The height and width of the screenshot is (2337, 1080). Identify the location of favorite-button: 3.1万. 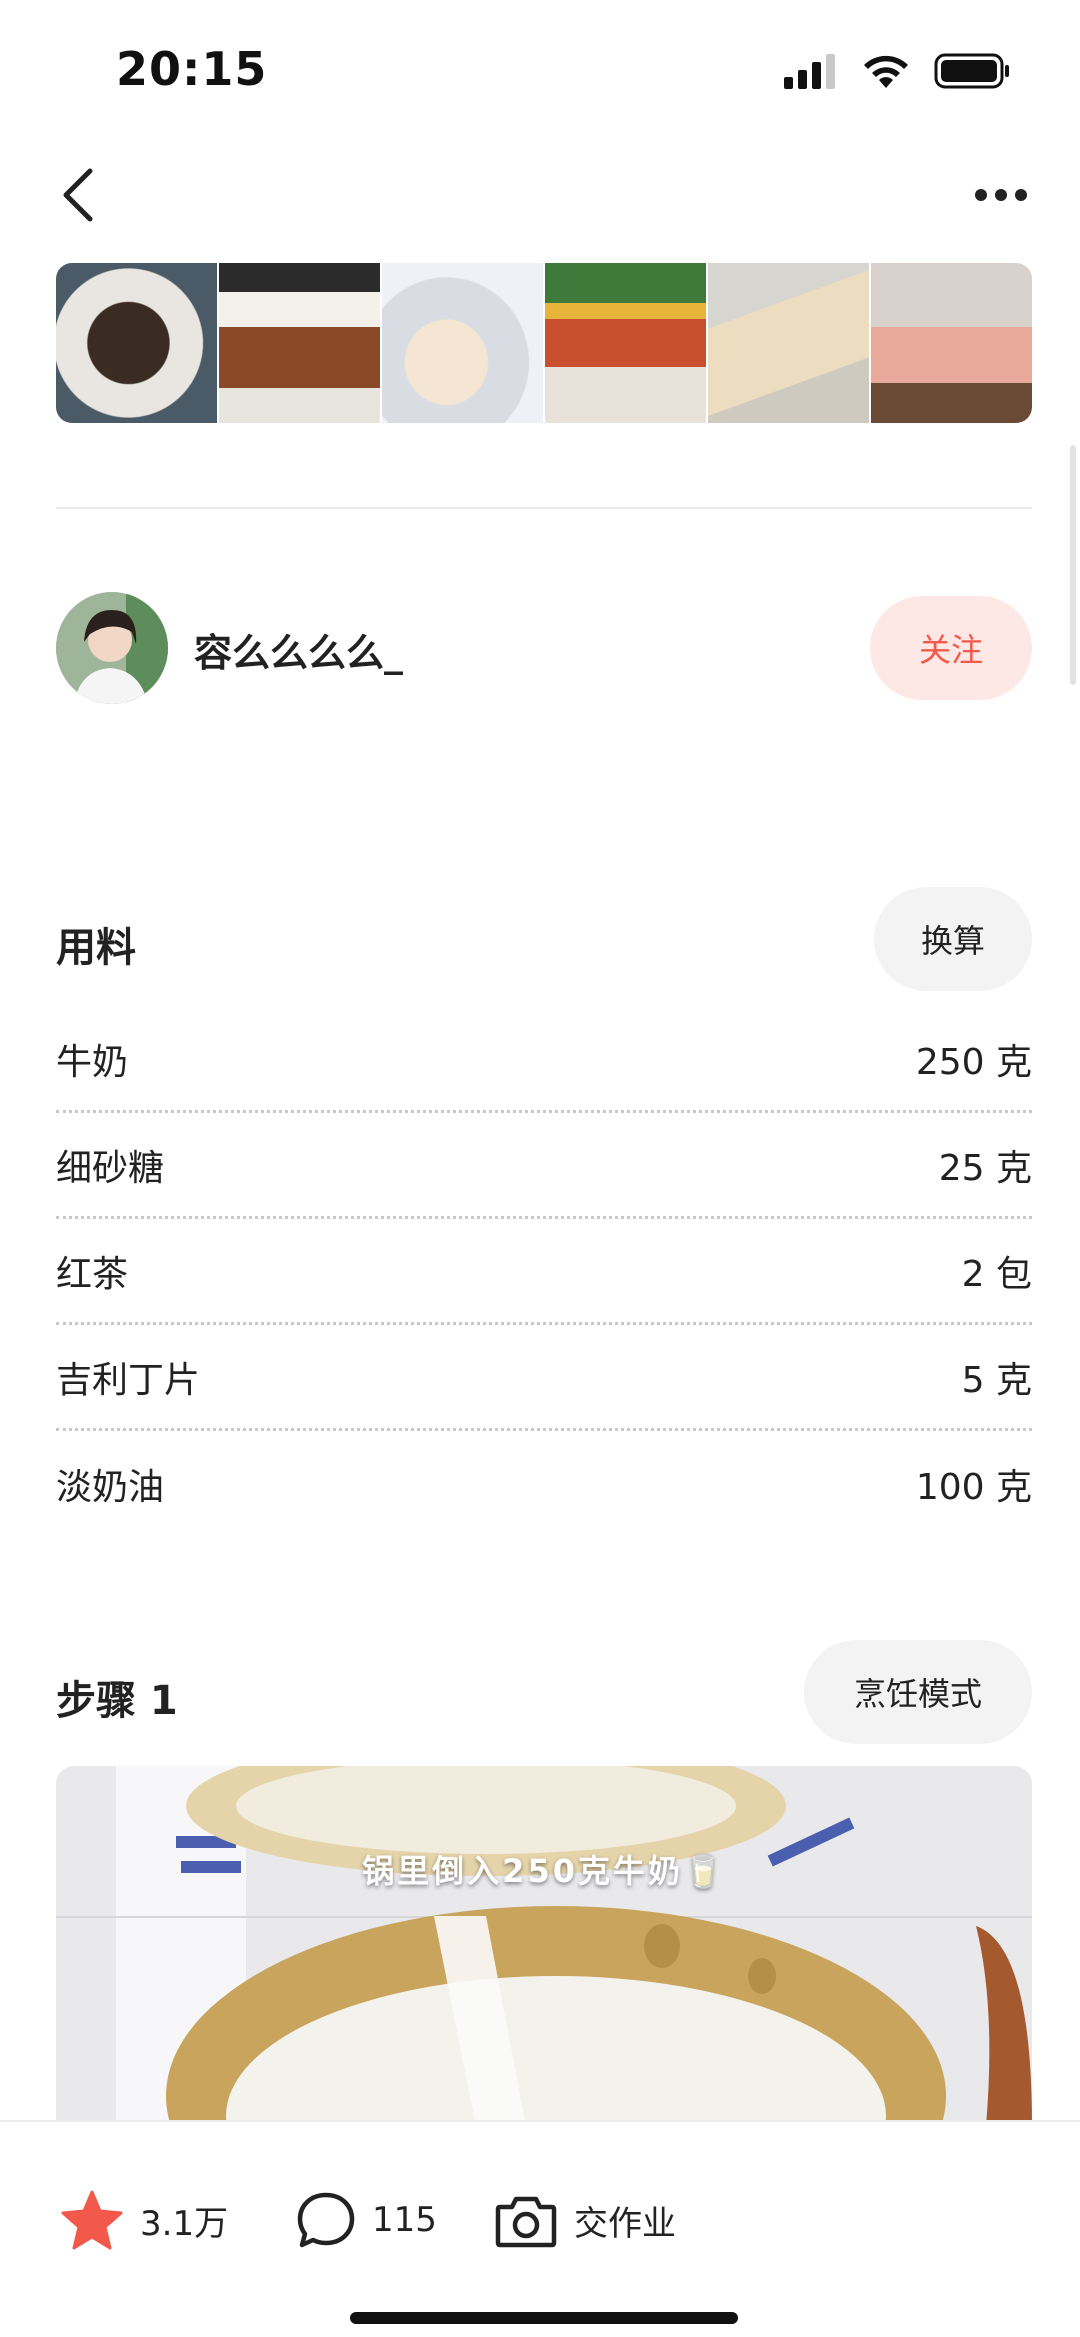
(144, 2220).